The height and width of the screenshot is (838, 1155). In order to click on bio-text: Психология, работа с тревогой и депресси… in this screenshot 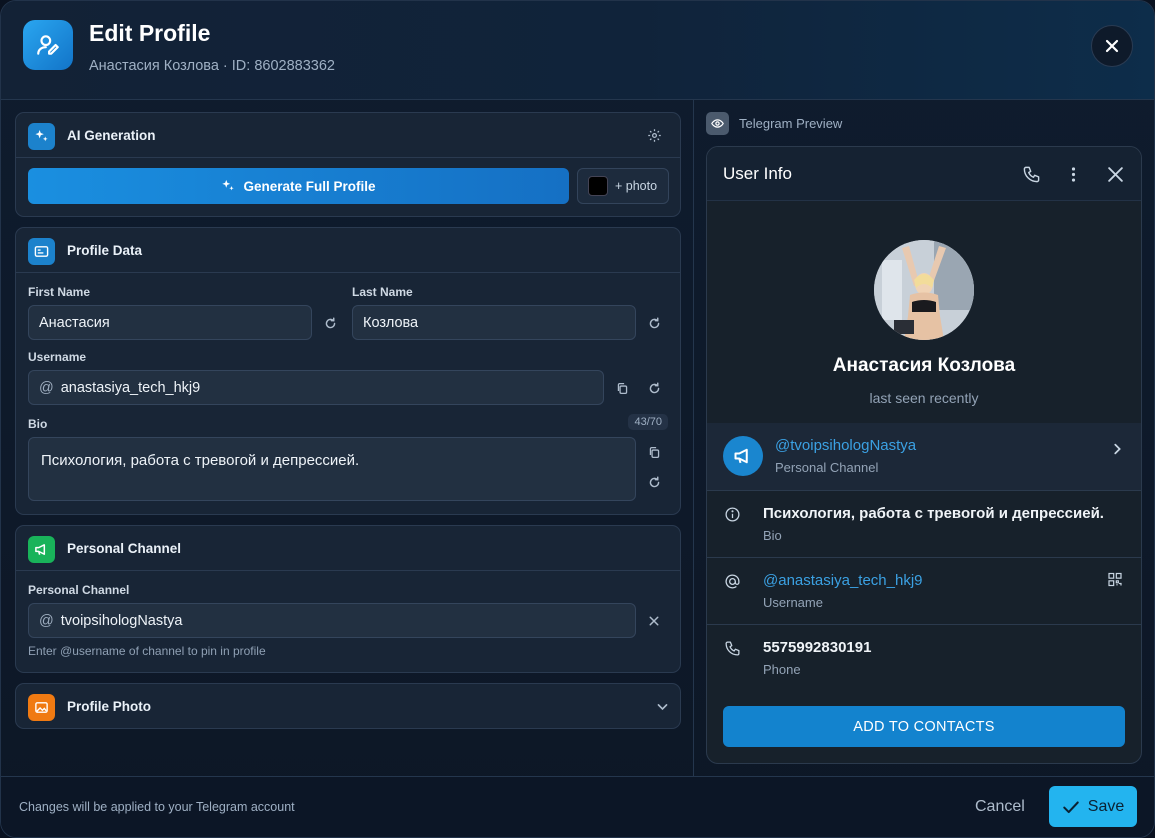, I will do `click(933, 513)`.